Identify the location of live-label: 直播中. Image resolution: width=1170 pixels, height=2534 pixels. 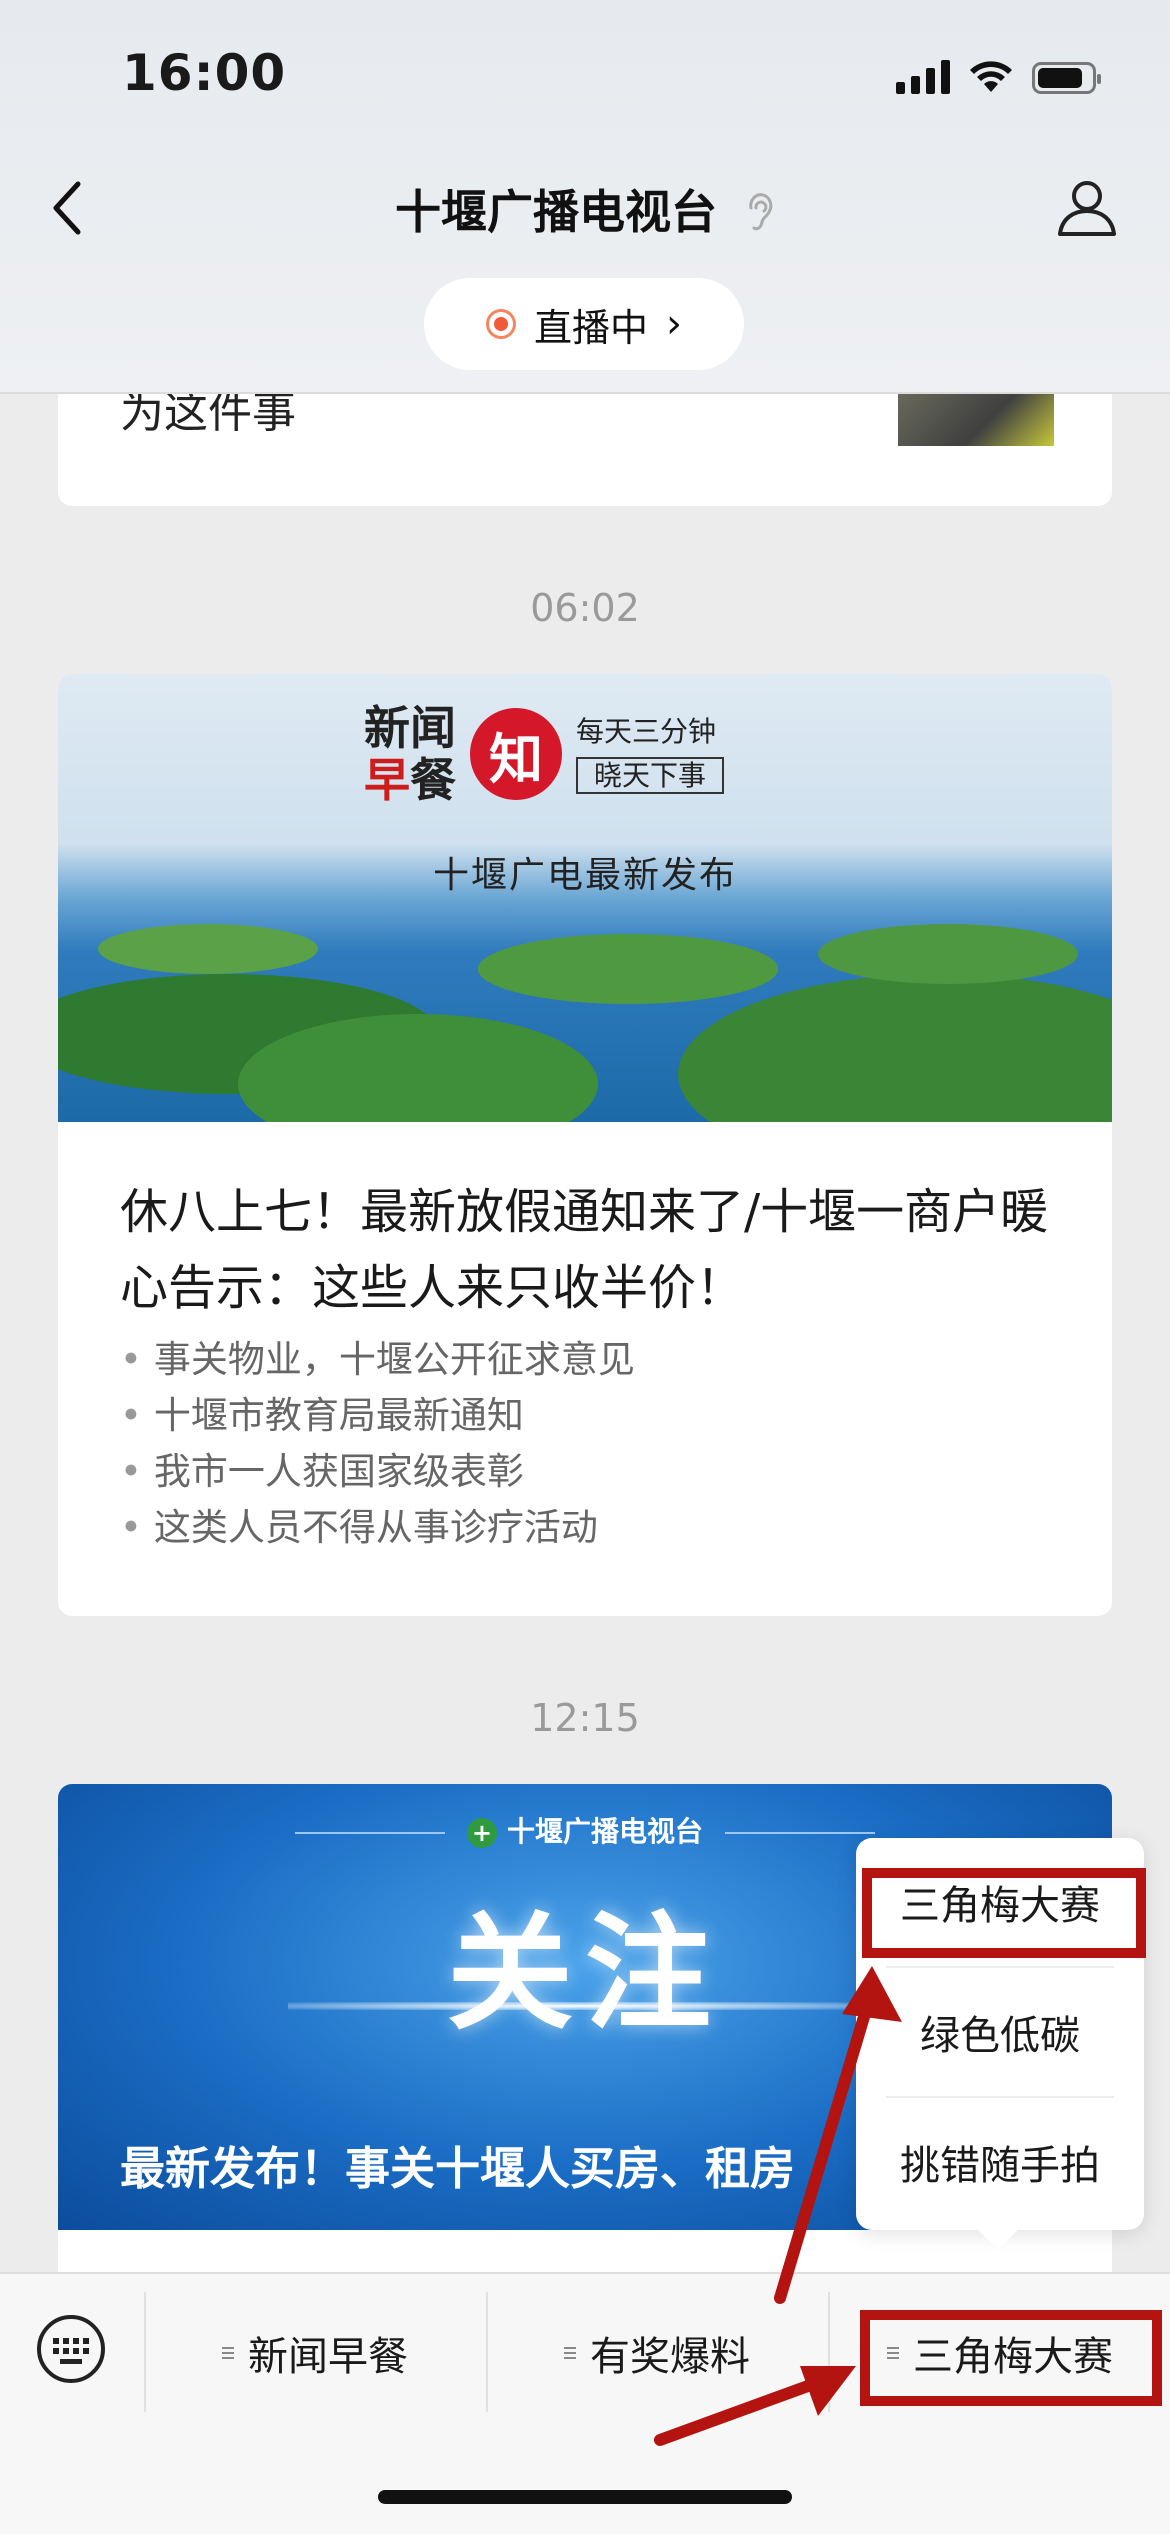
(590, 327).